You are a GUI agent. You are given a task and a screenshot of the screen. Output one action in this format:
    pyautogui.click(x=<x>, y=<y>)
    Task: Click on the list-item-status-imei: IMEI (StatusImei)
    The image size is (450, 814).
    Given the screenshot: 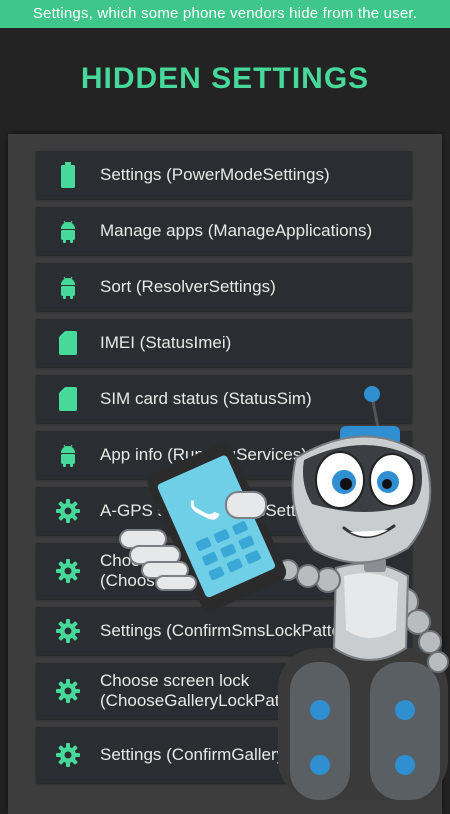 What is the action you would take?
    pyautogui.click(x=224, y=343)
    